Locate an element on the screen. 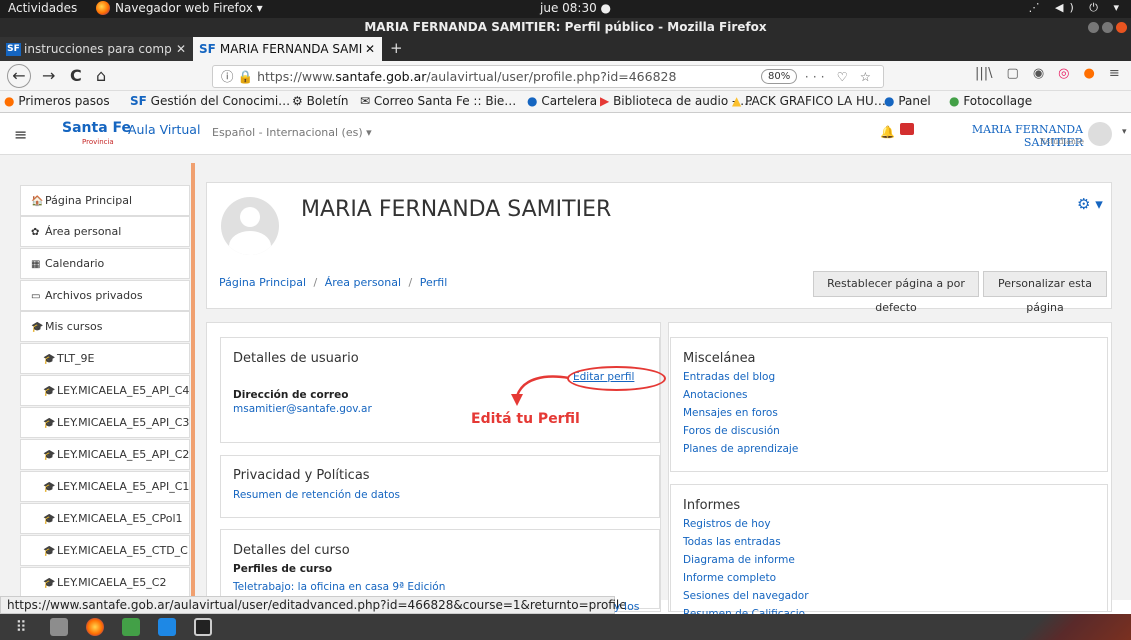 Image resolution: width=1131 pixels, height=640 pixels. misc-link: Foros de discusión is located at coordinates (731, 431).